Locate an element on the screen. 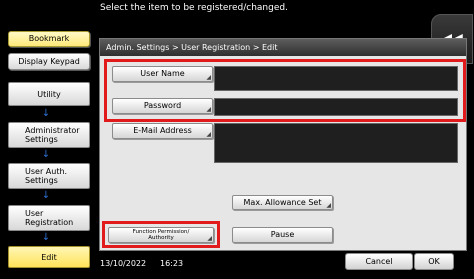 Image resolution: width=474 pixels, height=279 pixels. email-address-button: E-Mail Address ◢ is located at coordinates (162, 131).